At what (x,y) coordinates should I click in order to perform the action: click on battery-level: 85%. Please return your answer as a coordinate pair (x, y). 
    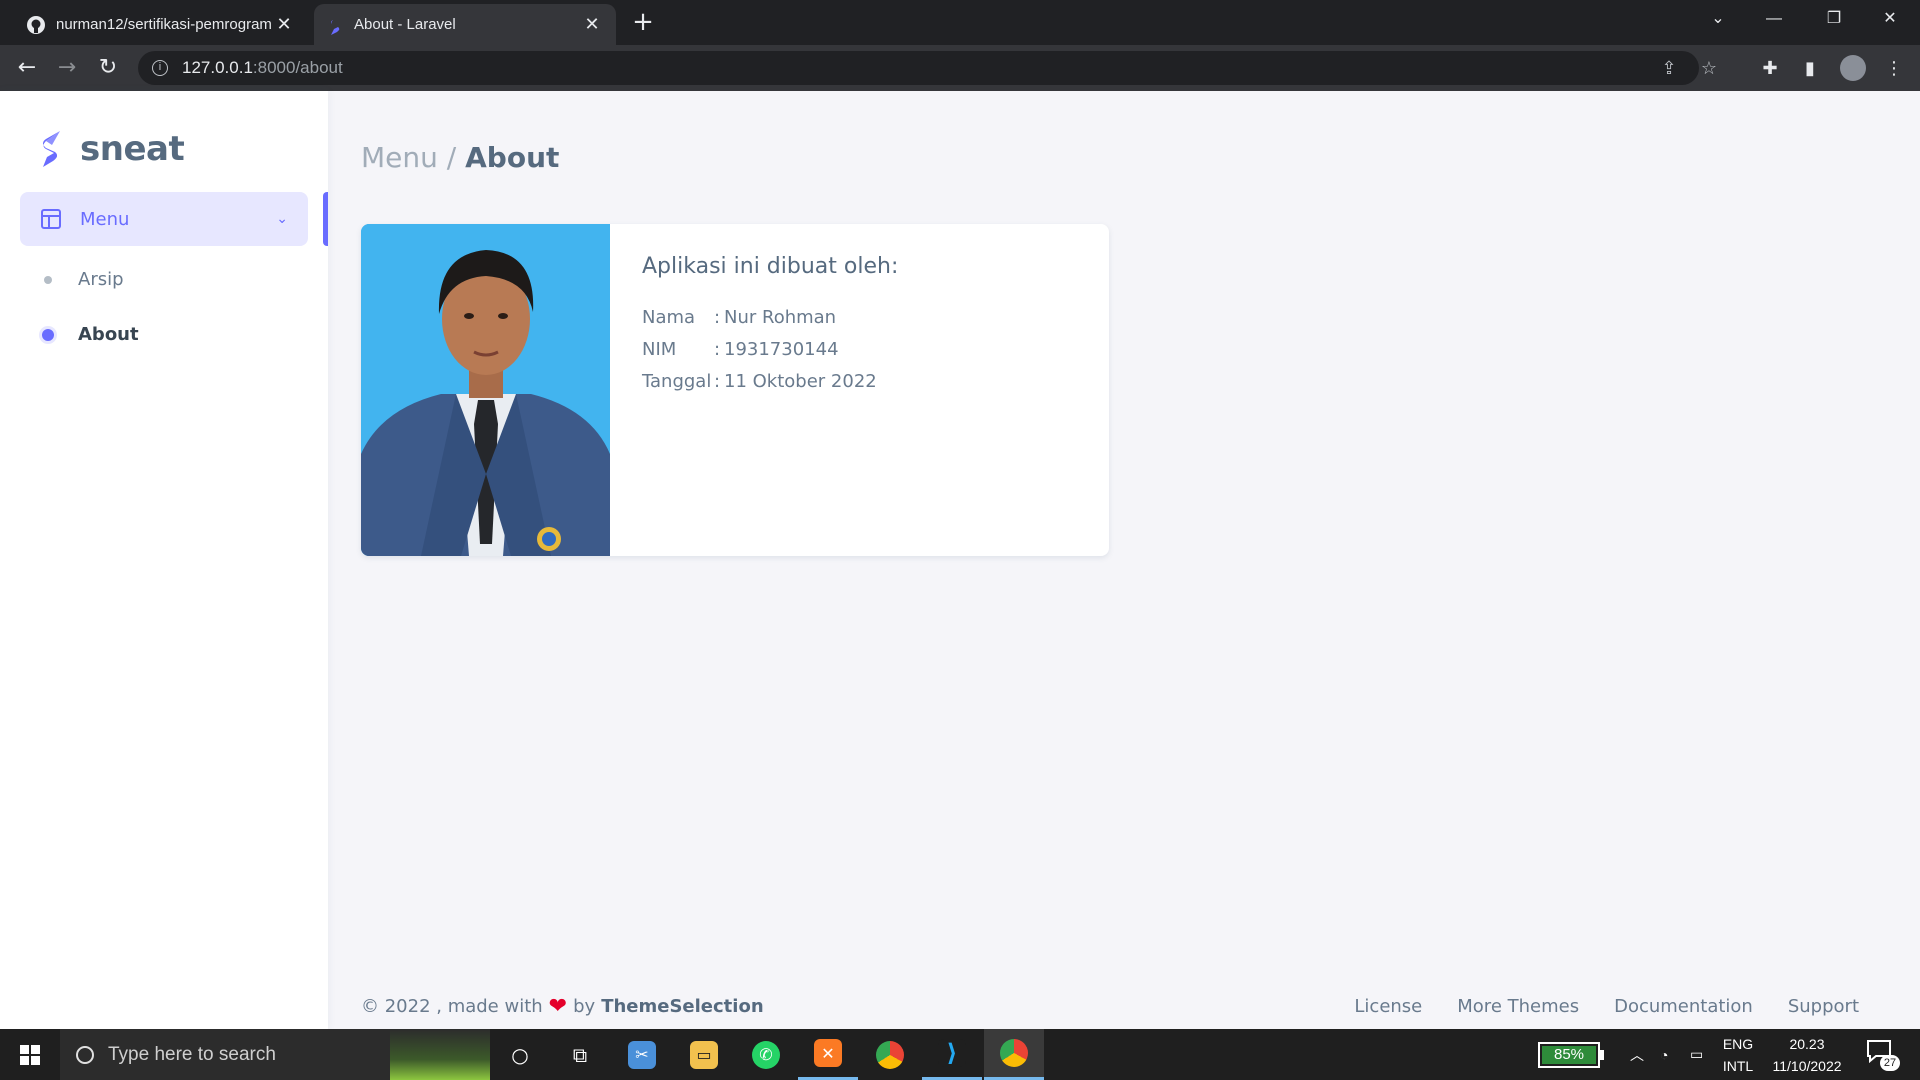
    Looking at the image, I should click on (1569, 1055).